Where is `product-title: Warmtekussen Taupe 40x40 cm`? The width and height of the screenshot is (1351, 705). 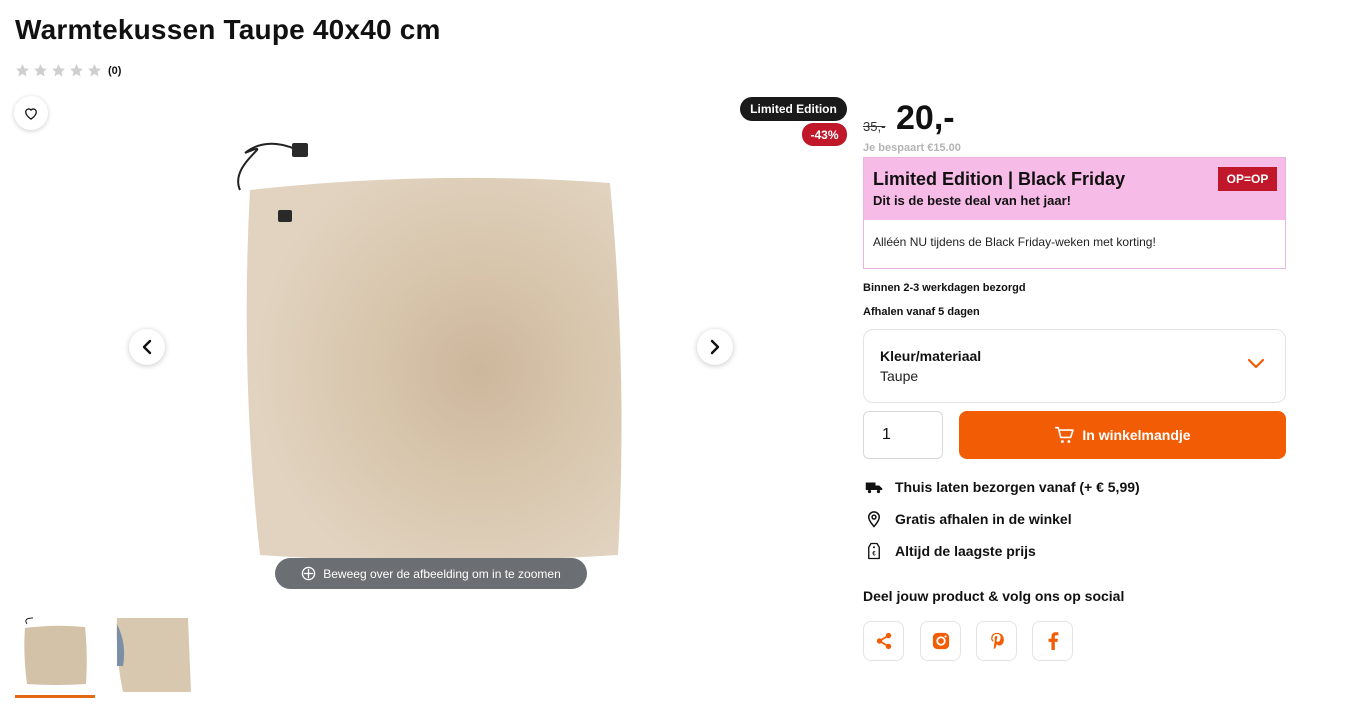
product-title: Warmtekussen Taupe 40x40 cm is located at coordinates (228, 29).